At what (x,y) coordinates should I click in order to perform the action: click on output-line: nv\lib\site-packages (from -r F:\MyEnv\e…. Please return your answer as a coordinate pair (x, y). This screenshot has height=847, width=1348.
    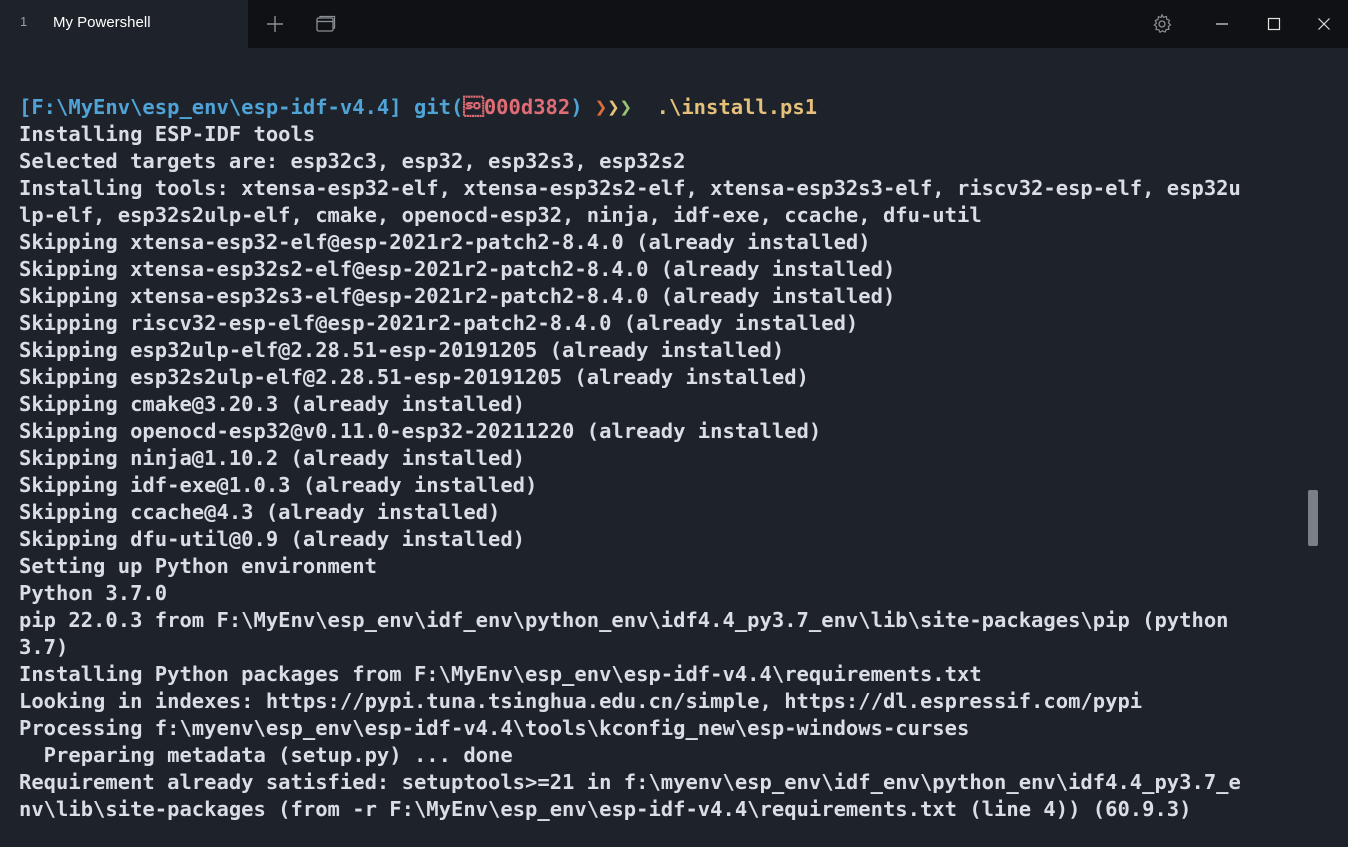
    Looking at the image, I should click on (605, 809).